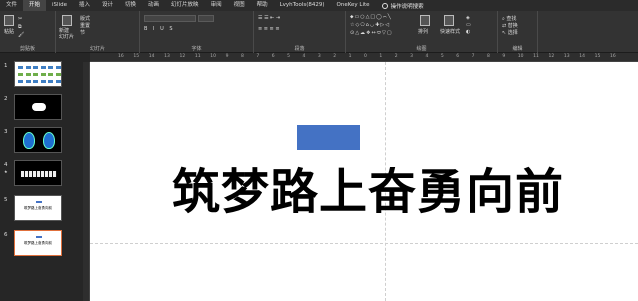 The image size is (638, 301). I want to click on ruler-tick-label: 14, so click(582, 56).